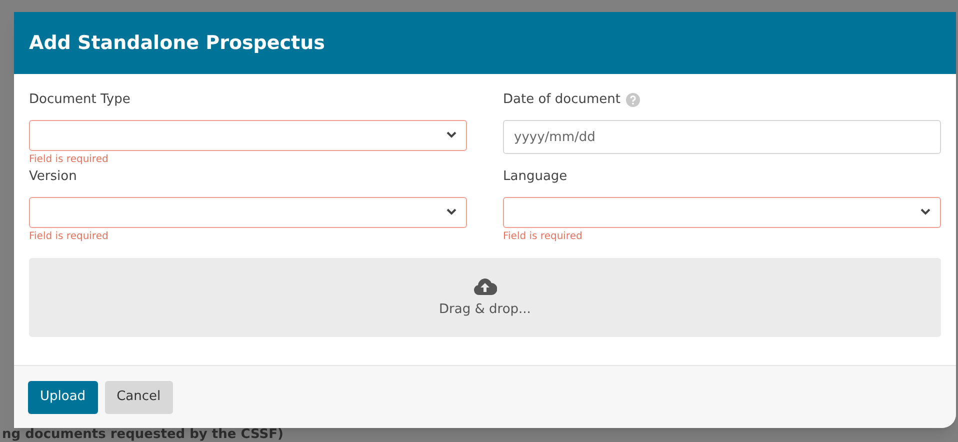 This screenshot has height=442, width=958. What do you see at coordinates (53, 177) in the screenshot?
I see `field-label: Version` at bounding box center [53, 177].